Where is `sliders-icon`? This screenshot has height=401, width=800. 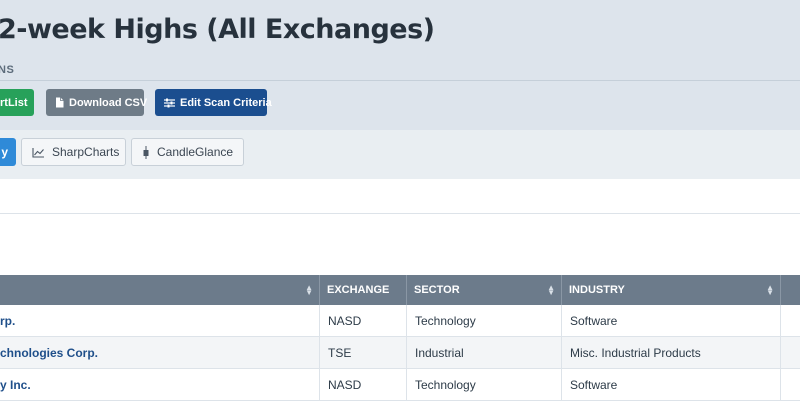
sliders-icon is located at coordinates (169, 103).